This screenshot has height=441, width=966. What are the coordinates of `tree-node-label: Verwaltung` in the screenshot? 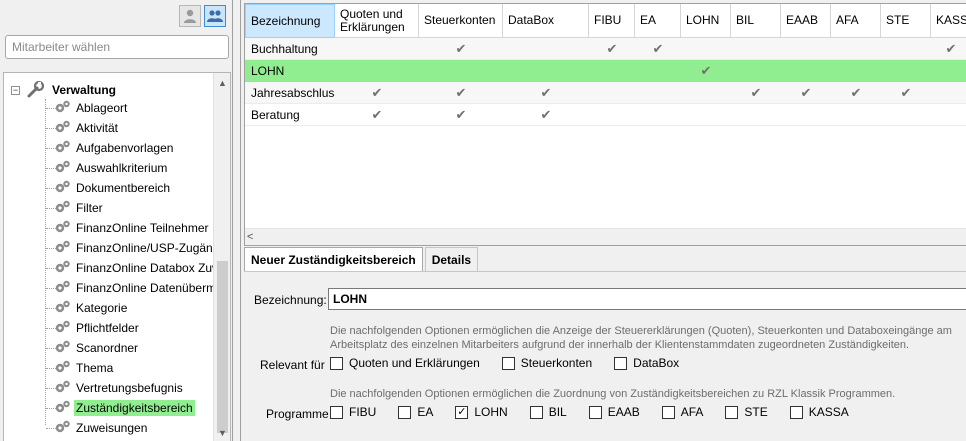 It's located at (84, 90).